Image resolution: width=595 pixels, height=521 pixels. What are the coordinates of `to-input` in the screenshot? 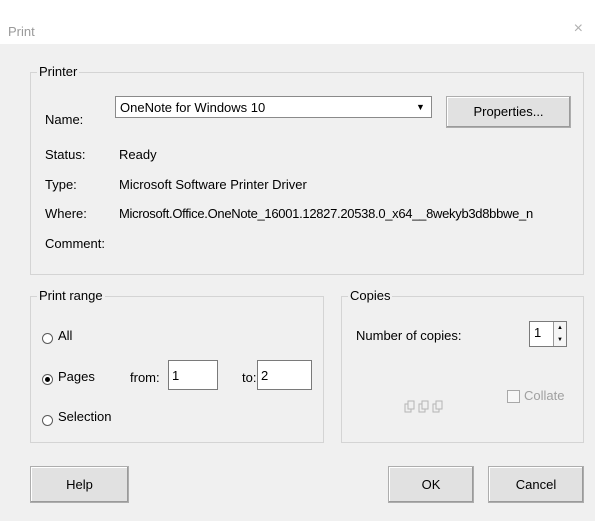 It's located at (284, 375).